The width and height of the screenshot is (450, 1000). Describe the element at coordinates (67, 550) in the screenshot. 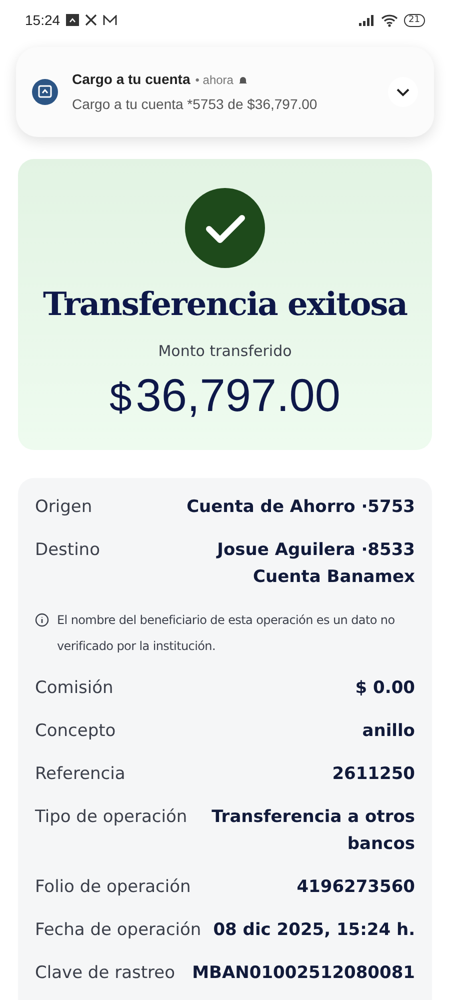

I see `detail-label: Destino` at that location.